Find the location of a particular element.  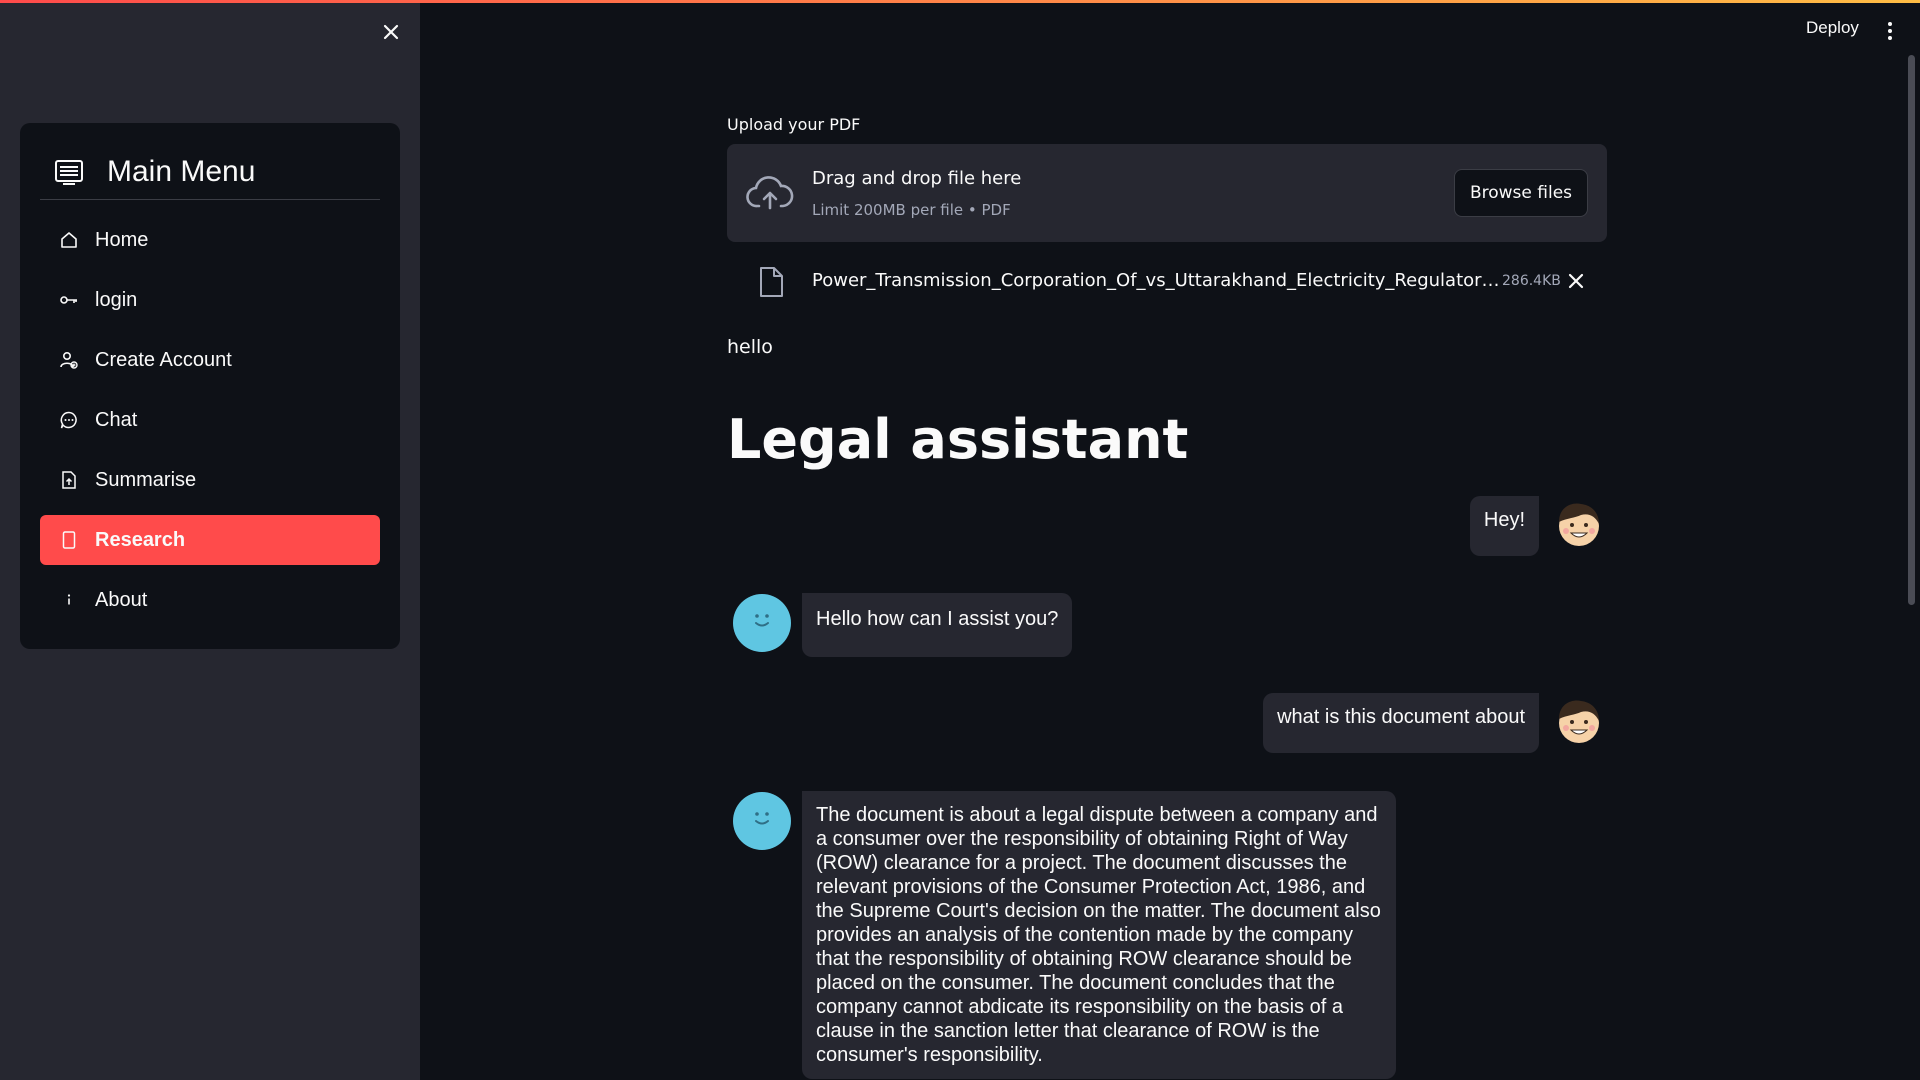

file-icon is located at coordinates (69, 540).